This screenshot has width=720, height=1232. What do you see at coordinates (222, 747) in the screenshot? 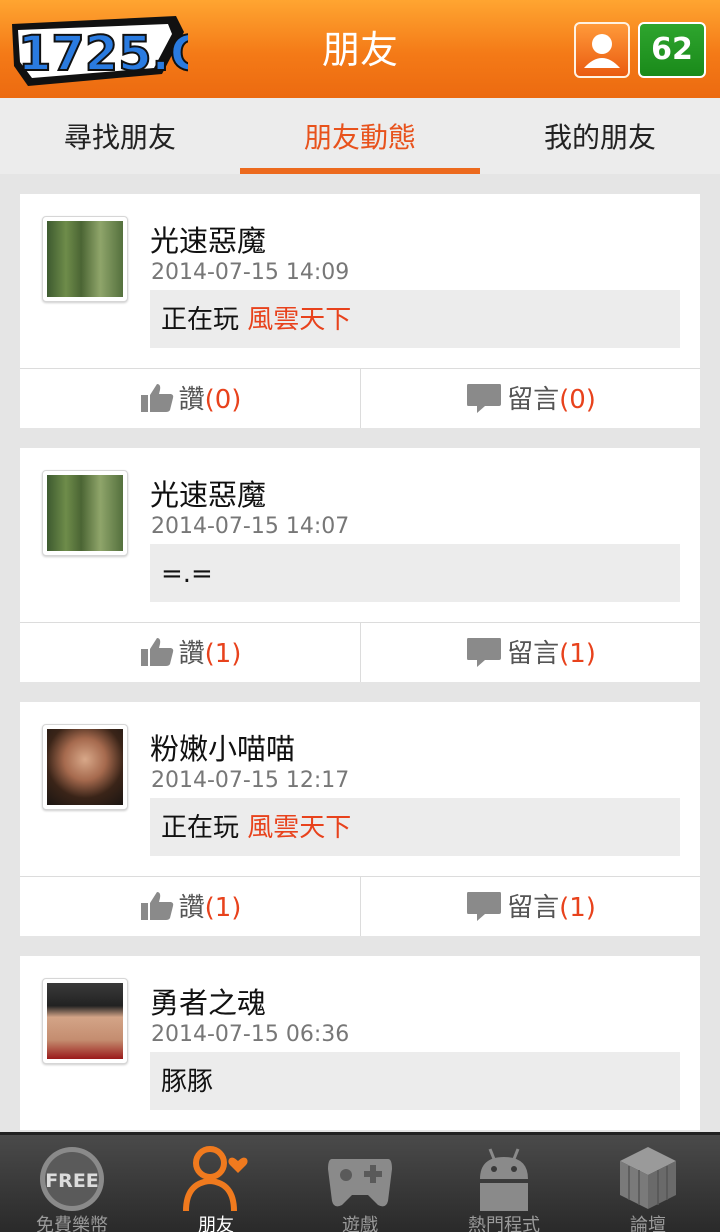
I see `friend-name: 粉嫩小喵喵` at bounding box center [222, 747].